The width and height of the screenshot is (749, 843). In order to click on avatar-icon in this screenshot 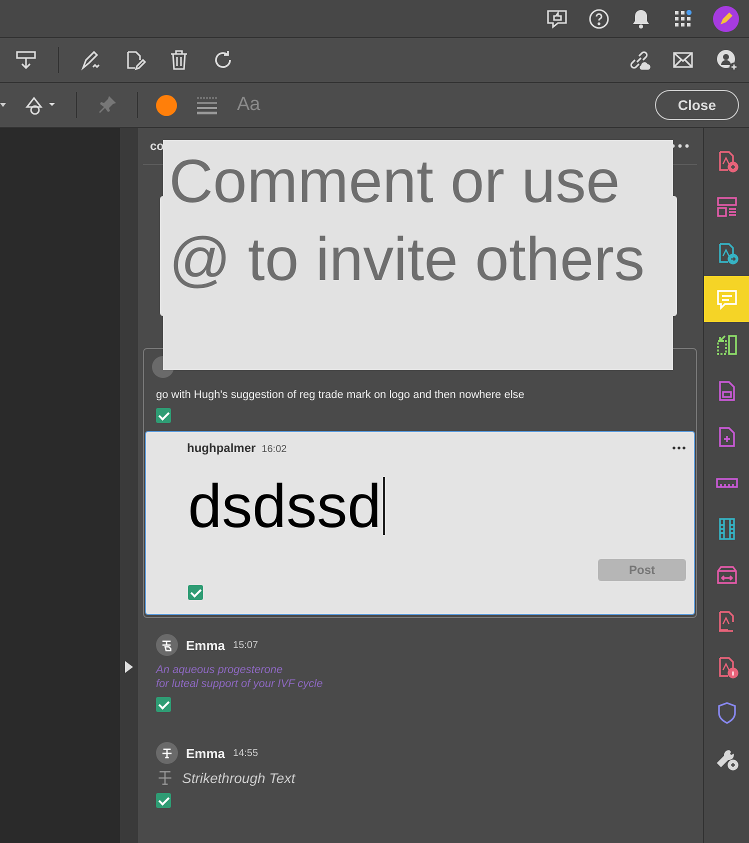, I will do `click(726, 19)`.